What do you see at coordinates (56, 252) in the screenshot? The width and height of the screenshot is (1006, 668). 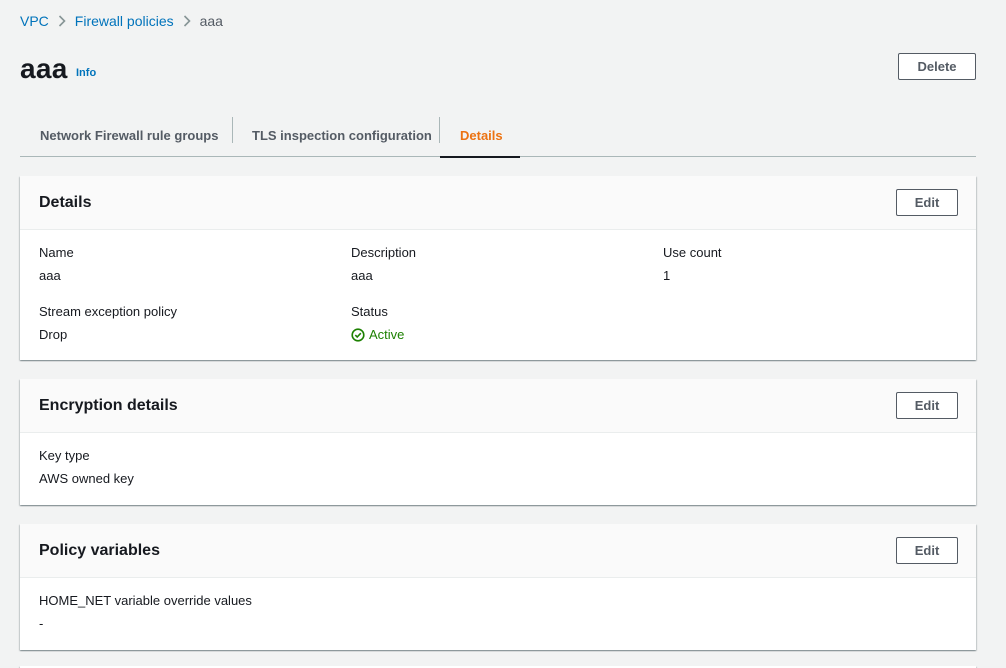 I see `name-label: Name` at bounding box center [56, 252].